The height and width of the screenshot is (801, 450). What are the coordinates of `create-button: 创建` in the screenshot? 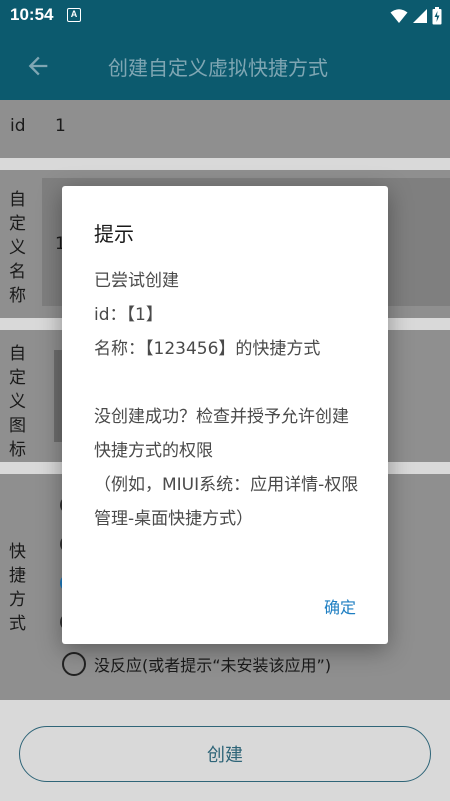 It's located at (225, 754).